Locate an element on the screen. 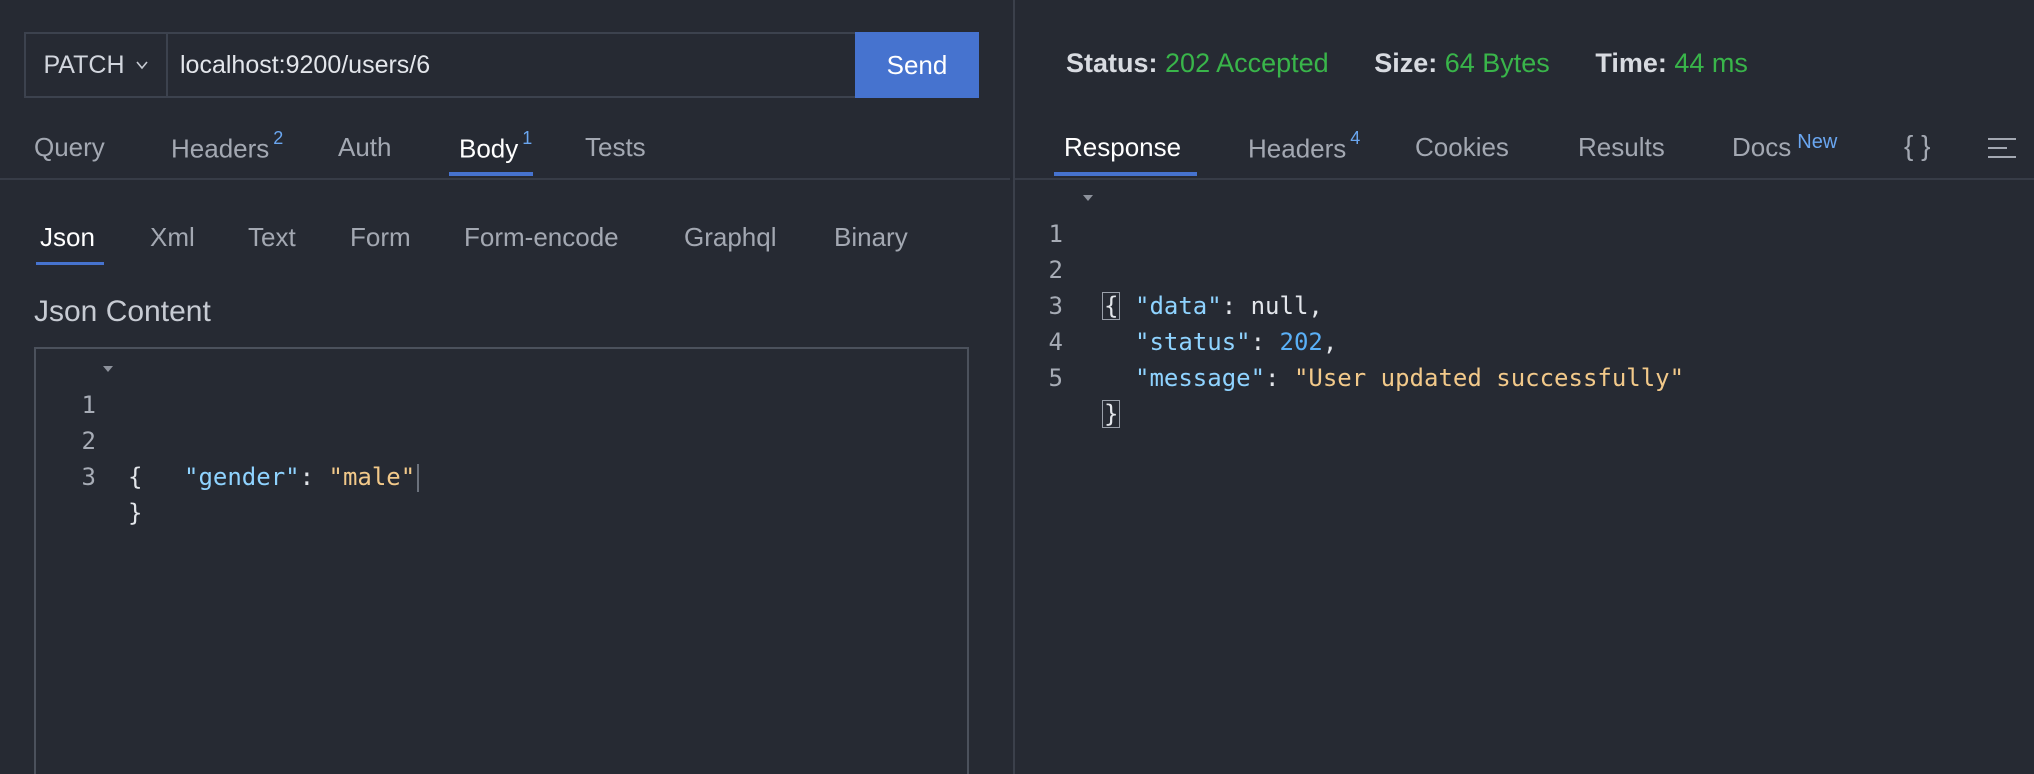 Image resolution: width=2034 pixels, height=774 pixels. tab-auth: Auth is located at coordinates (365, 147).